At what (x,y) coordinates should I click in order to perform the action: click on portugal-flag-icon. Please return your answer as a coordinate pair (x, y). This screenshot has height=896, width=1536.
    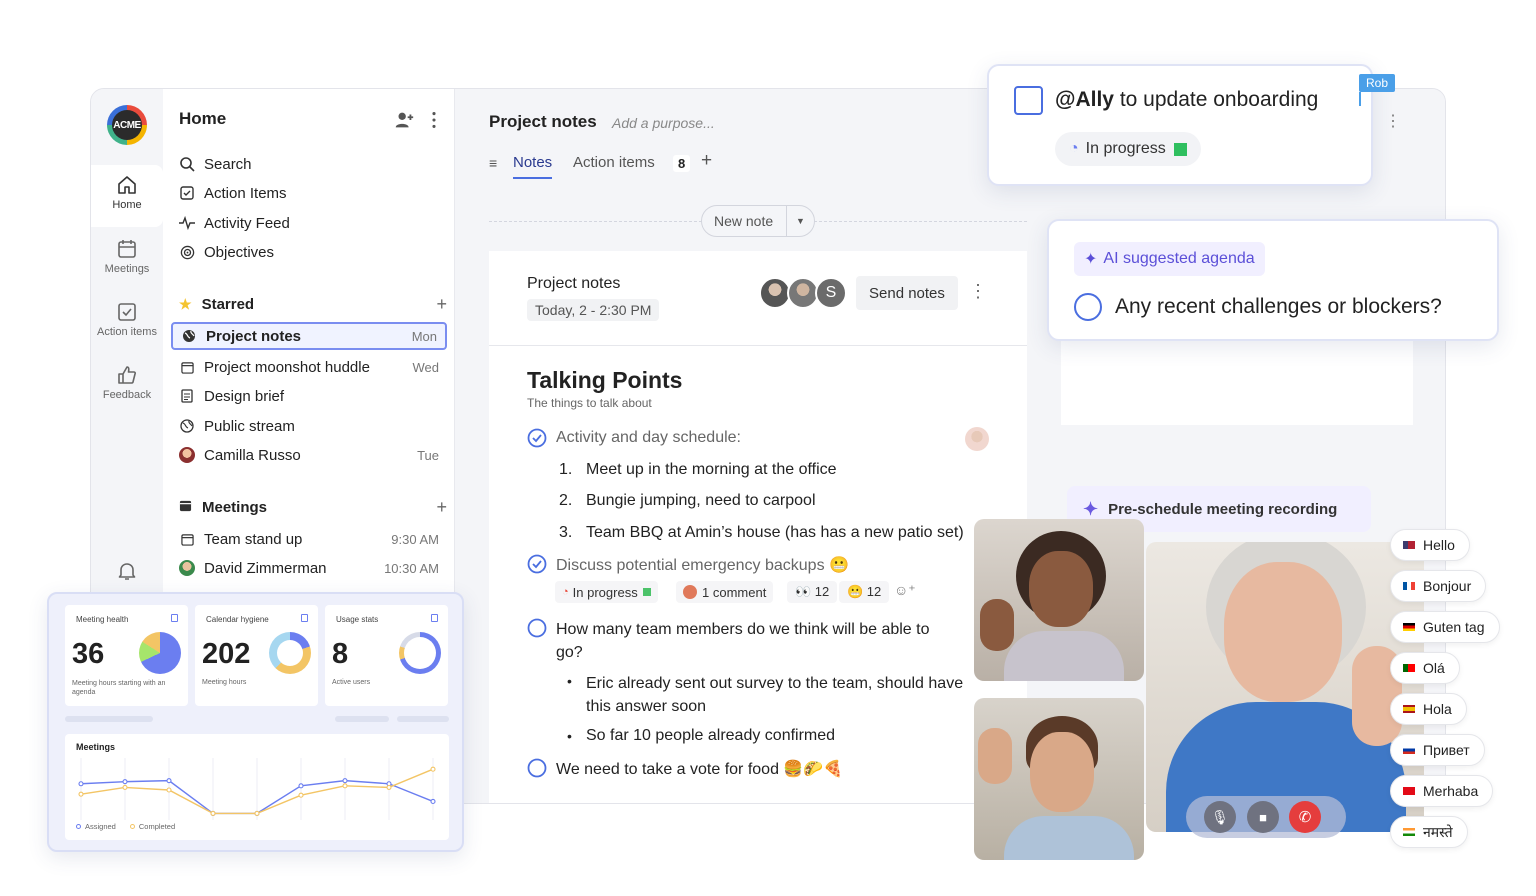
    Looking at the image, I should click on (1409, 668).